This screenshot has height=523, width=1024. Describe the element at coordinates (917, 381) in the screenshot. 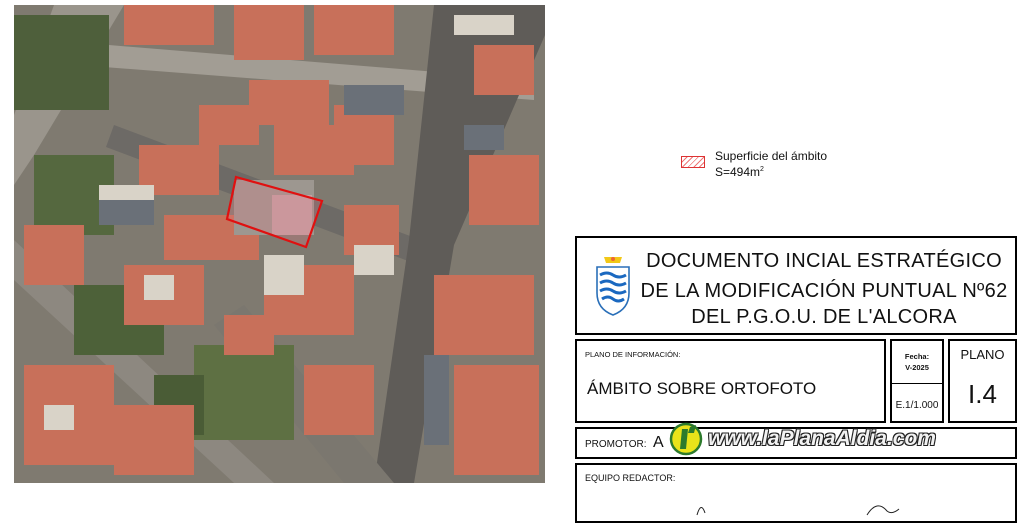

I see `date-scale-box: Fecha: V-2025 E.1/1.000` at that location.